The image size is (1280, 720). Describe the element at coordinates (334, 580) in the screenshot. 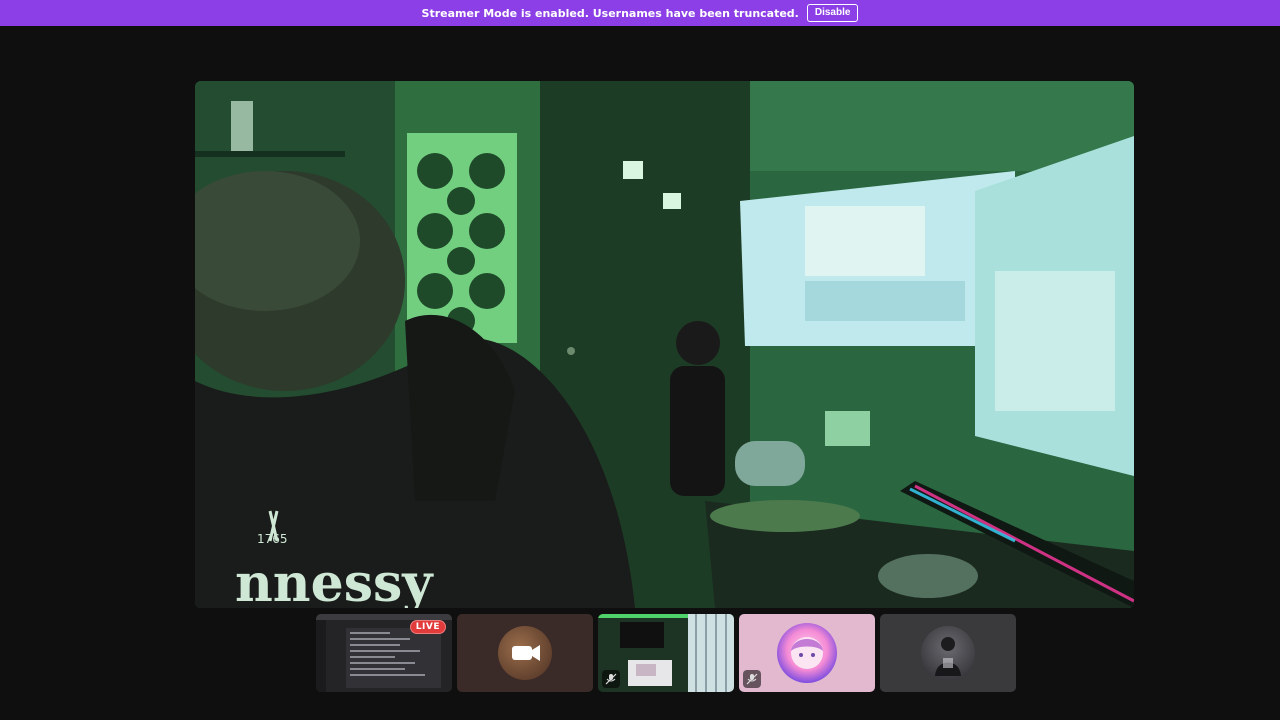

I see `shirt-text: nnessy` at that location.